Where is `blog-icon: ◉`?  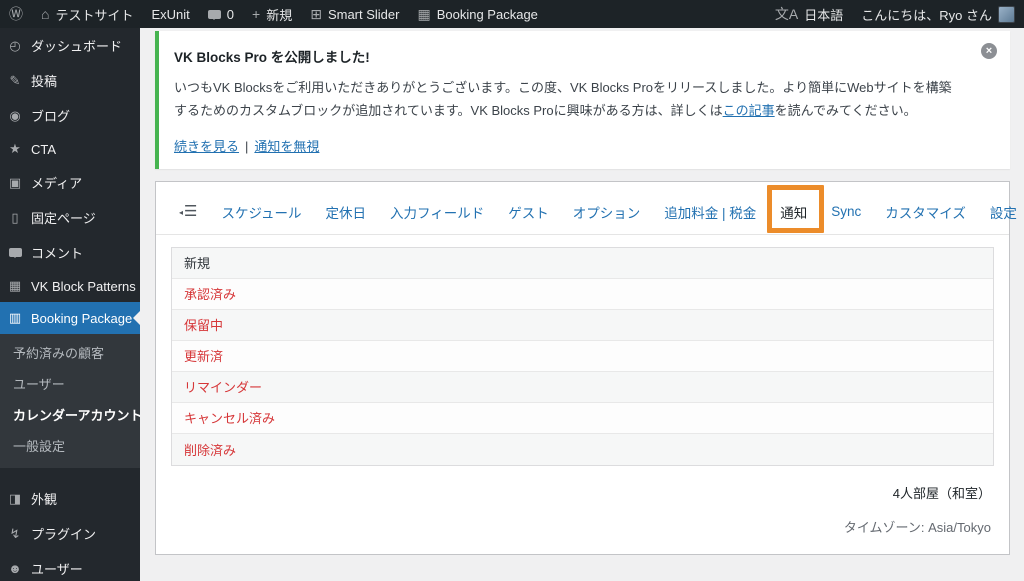
blog-icon: ◉ is located at coordinates (15, 115).